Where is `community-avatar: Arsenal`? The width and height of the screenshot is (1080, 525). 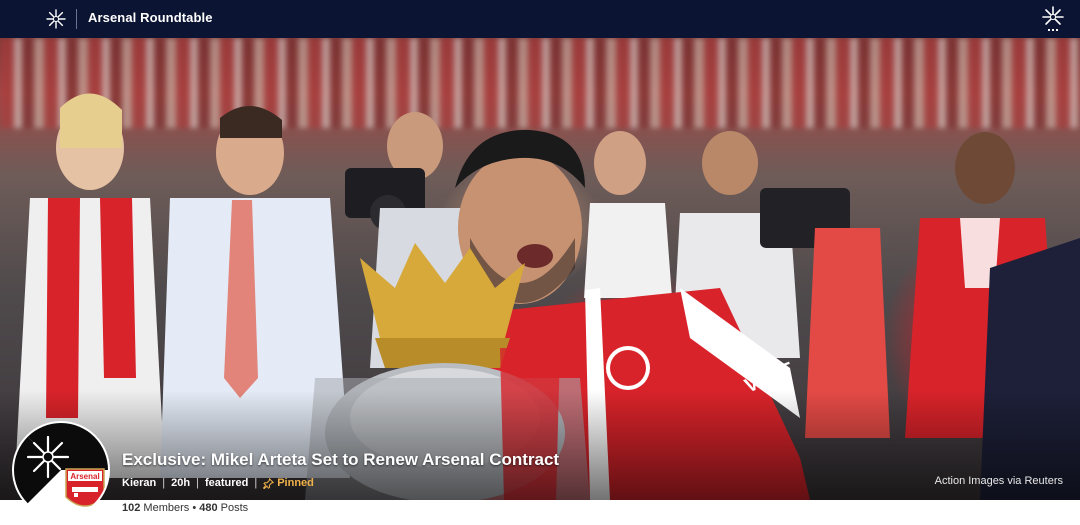 community-avatar: Arsenal is located at coordinates (61, 470).